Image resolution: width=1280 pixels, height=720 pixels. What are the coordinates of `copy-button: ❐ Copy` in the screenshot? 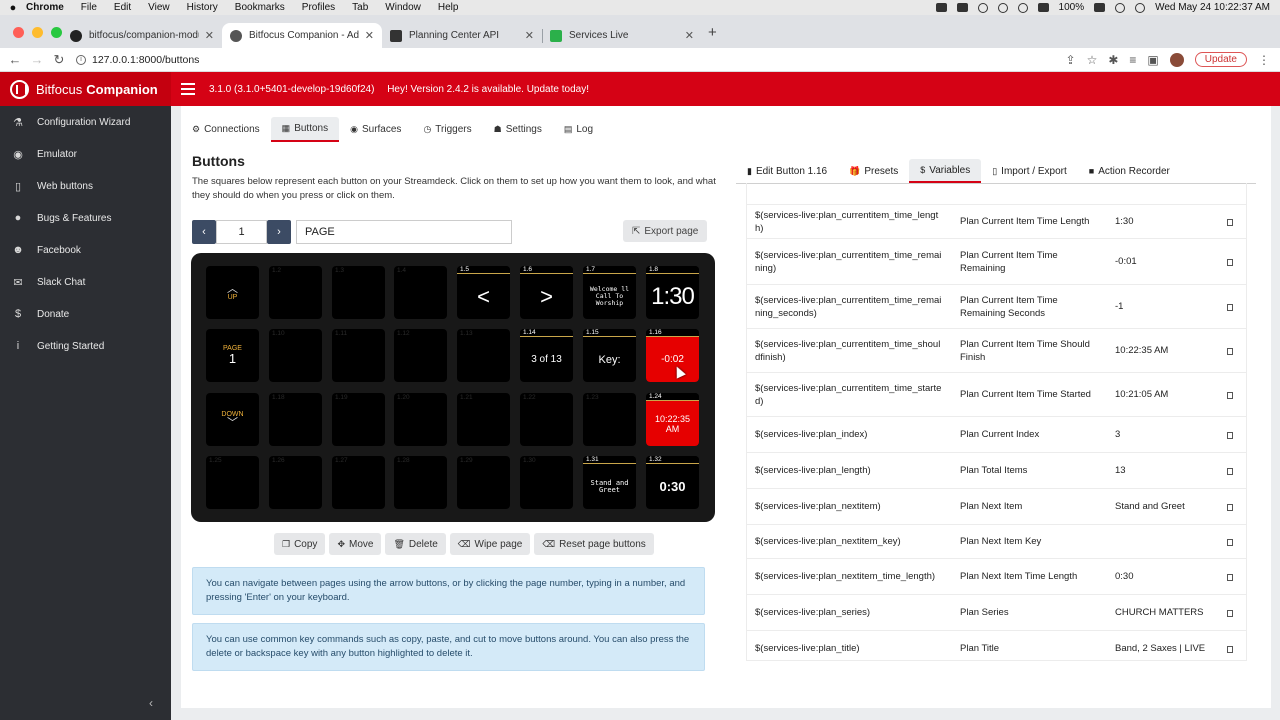 It's located at (300, 544).